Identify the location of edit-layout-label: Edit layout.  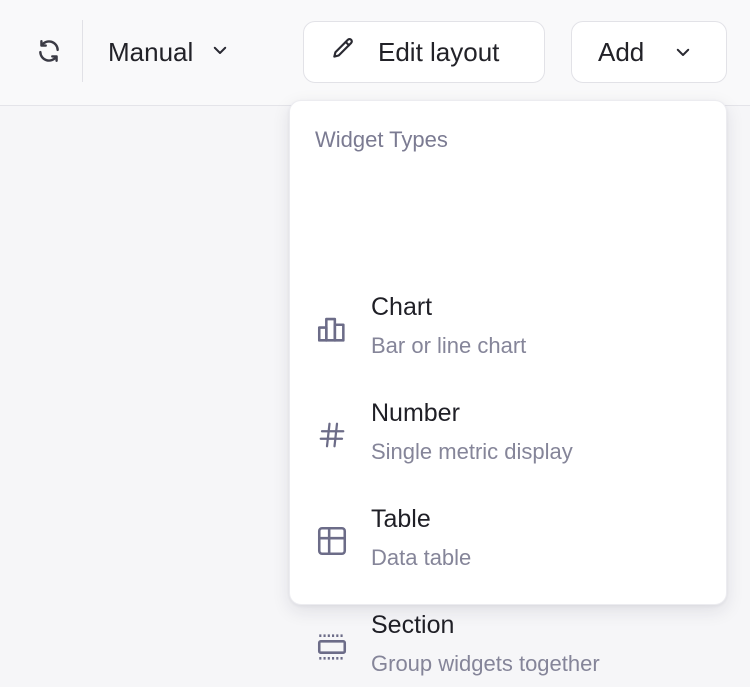
(439, 51).